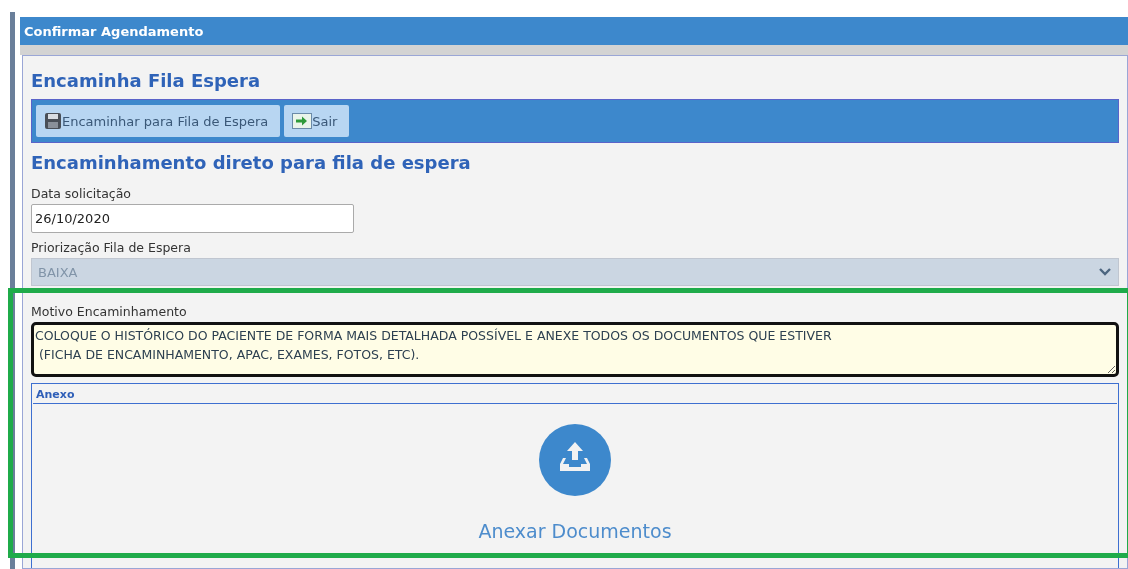 This screenshot has height=569, width=1128. I want to click on attach-documents-link: Anexar Documentos, so click(575, 531).